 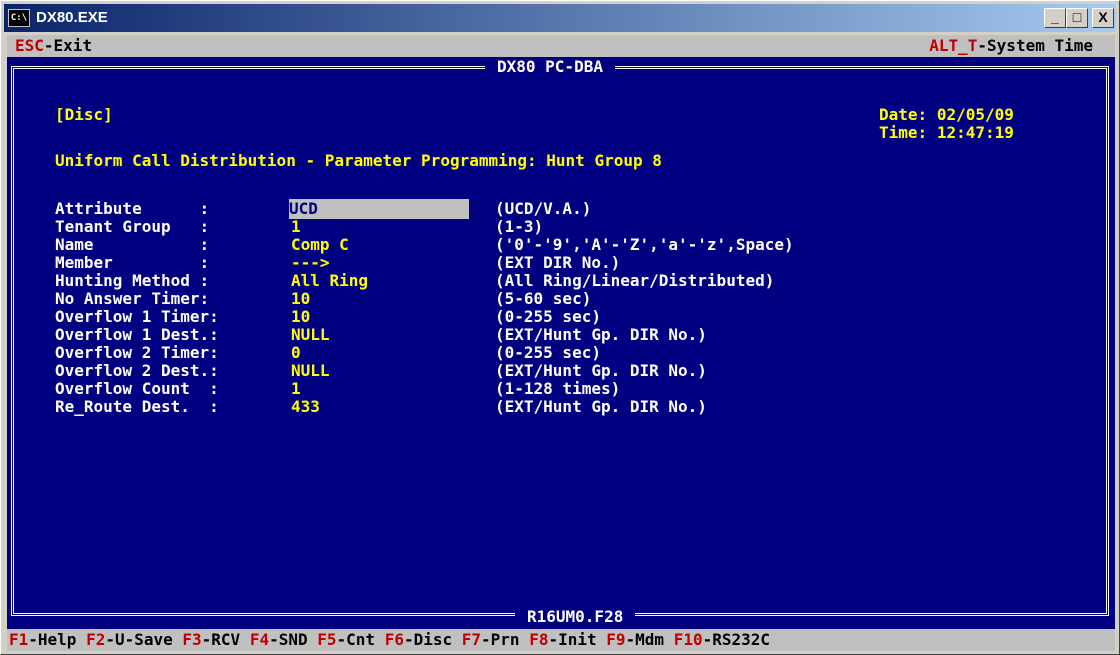 What do you see at coordinates (975, 132) in the screenshot?
I see `time-value: 12:47:19` at bounding box center [975, 132].